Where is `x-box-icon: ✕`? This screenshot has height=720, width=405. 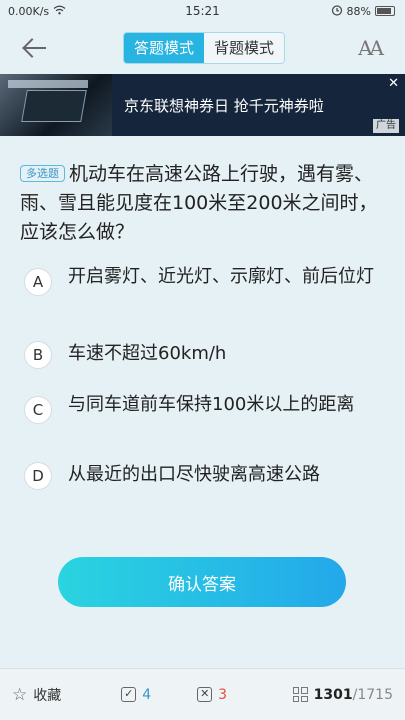
x-box-icon: ✕ is located at coordinates (205, 694).